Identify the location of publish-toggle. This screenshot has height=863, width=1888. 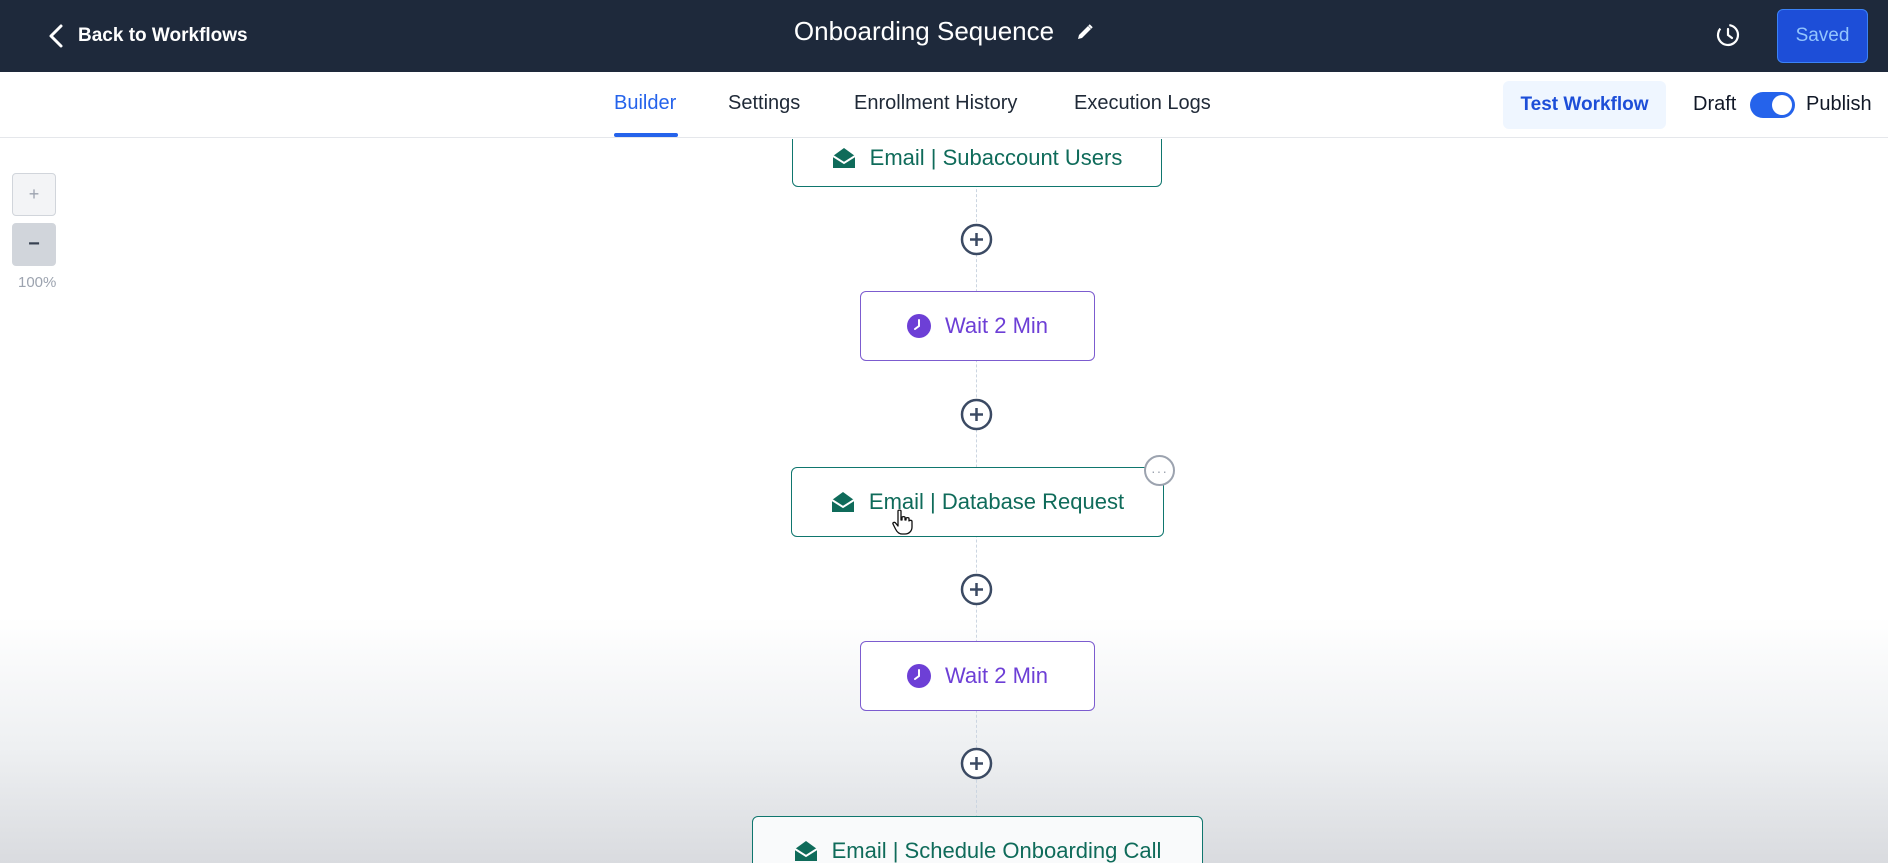
(1772, 105).